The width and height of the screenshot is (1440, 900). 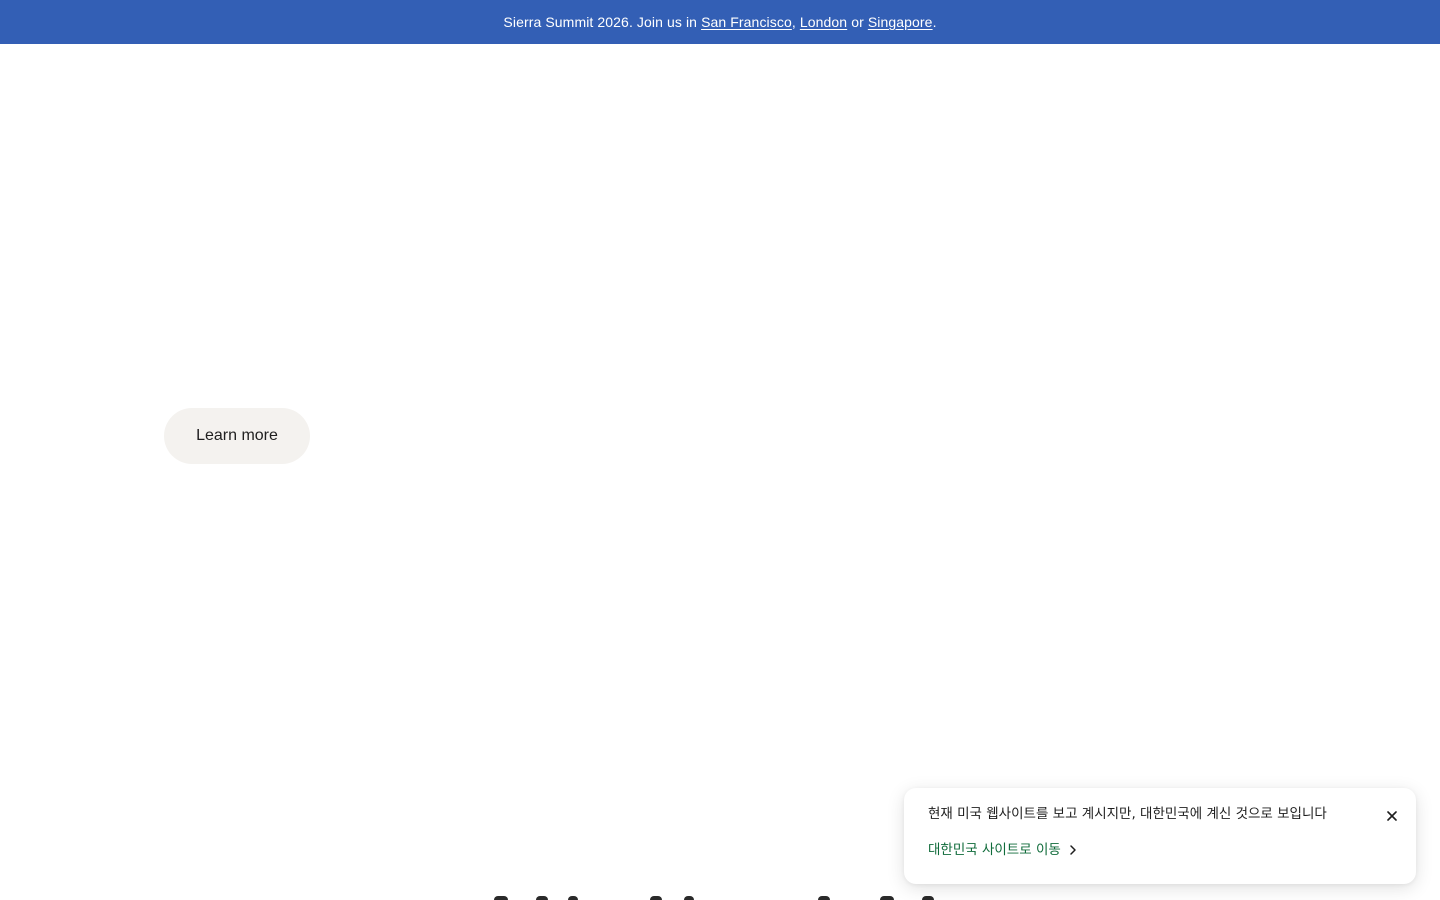 What do you see at coordinates (857, 22) in the screenshot?
I see `banner-or: or` at bounding box center [857, 22].